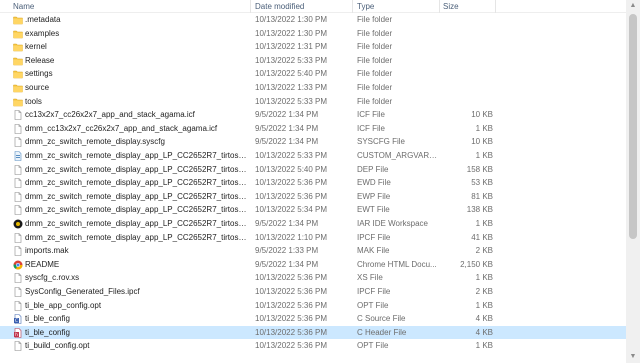  What do you see at coordinates (47, 319) in the screenshot?
I see `file-name: ti_ble_config` at bounding box center [47, 319].